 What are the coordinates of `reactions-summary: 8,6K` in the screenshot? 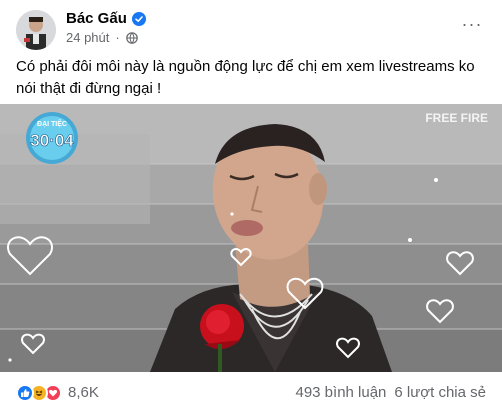 It's located at (57, 393).